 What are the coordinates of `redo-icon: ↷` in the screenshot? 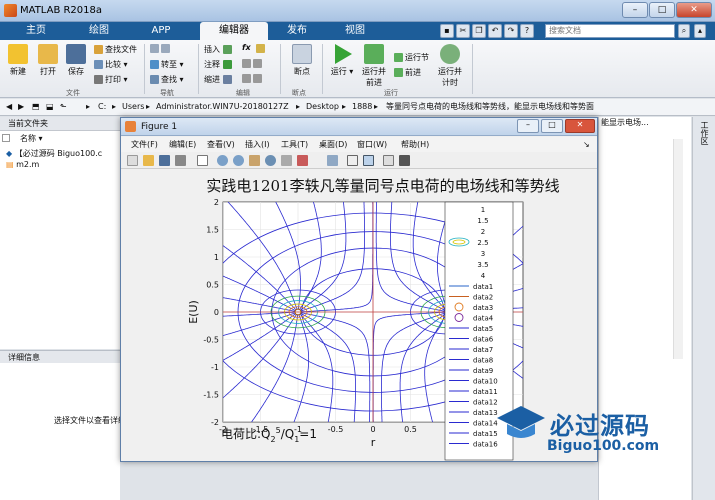 It's located at (511, 31).